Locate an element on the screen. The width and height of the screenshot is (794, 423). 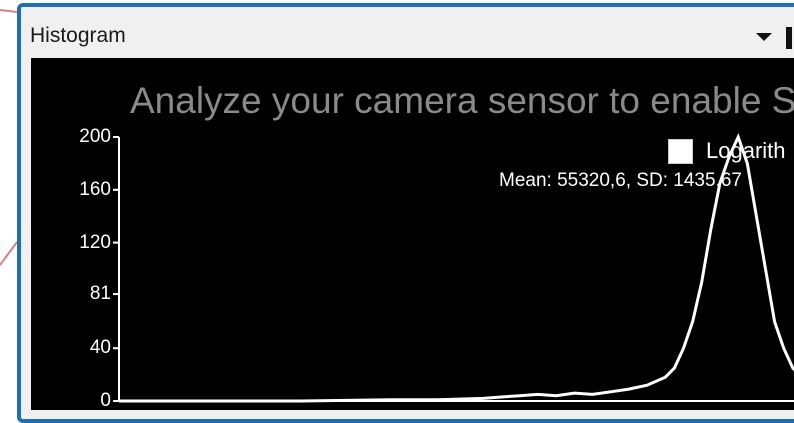
y-tick-label: 120 is located at coordinates (95, 242).